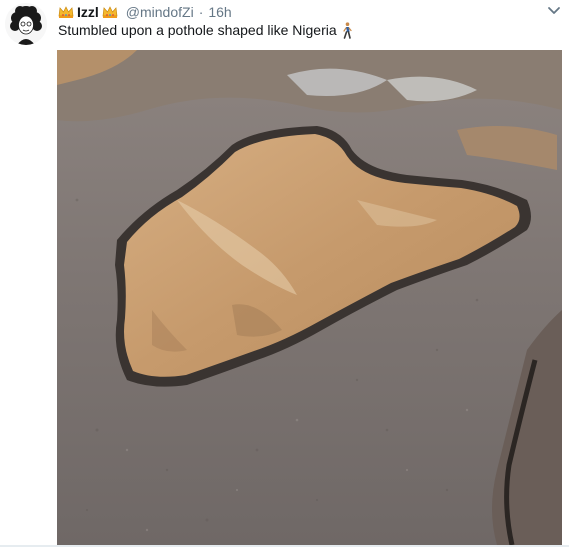 The width and height of the screenshot is (569, 547). I want to click on tweet-timestamp: 16h, so click(219, 12).